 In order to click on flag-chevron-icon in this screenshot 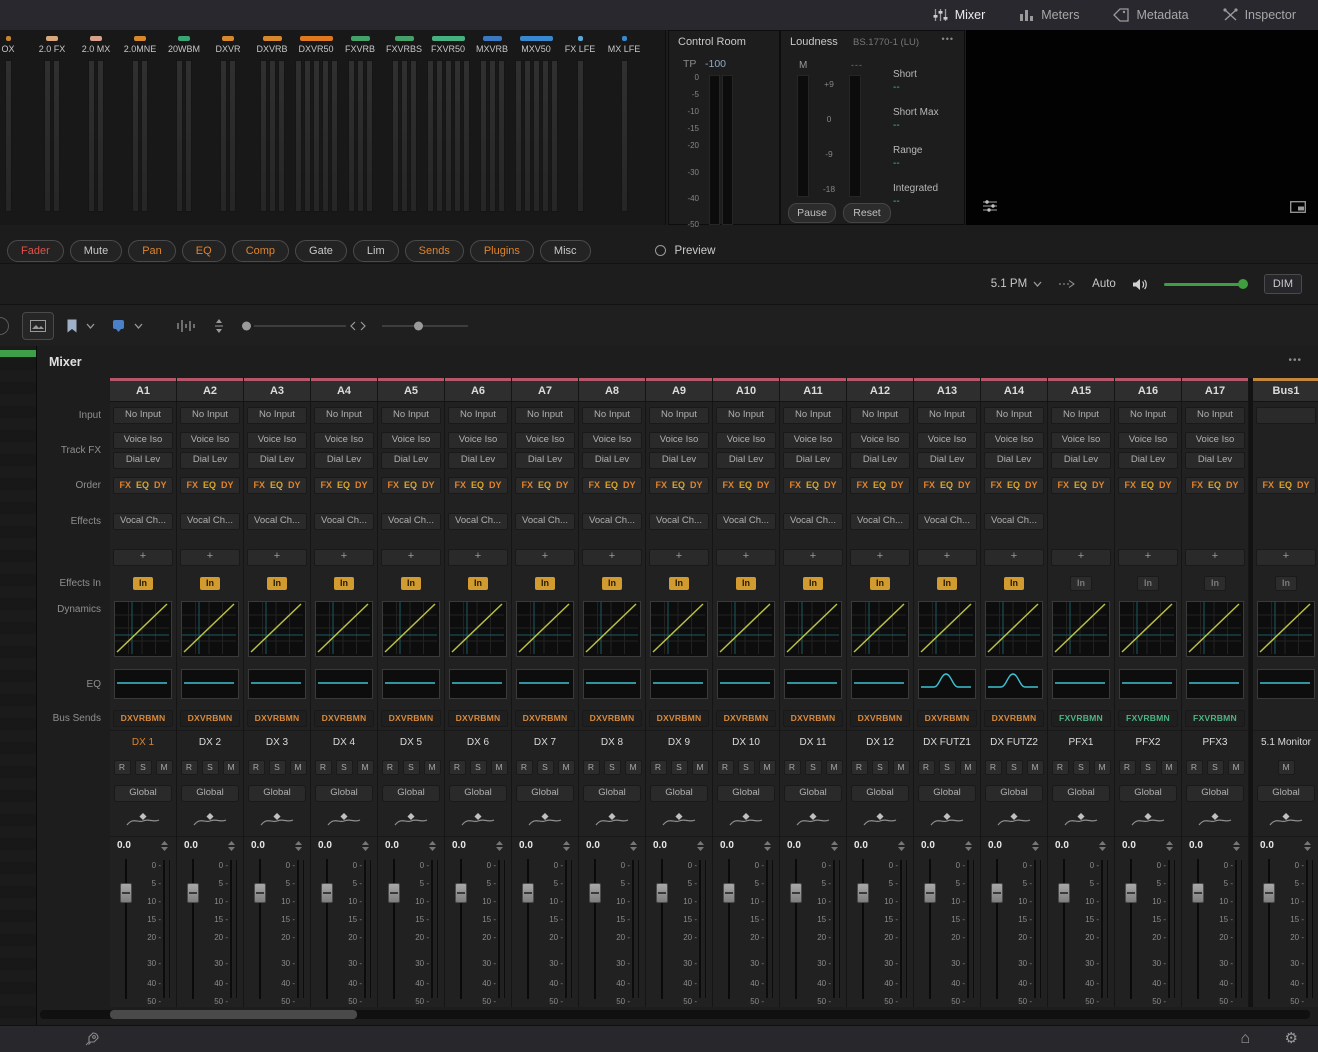, I will do `click(90, 326)`.